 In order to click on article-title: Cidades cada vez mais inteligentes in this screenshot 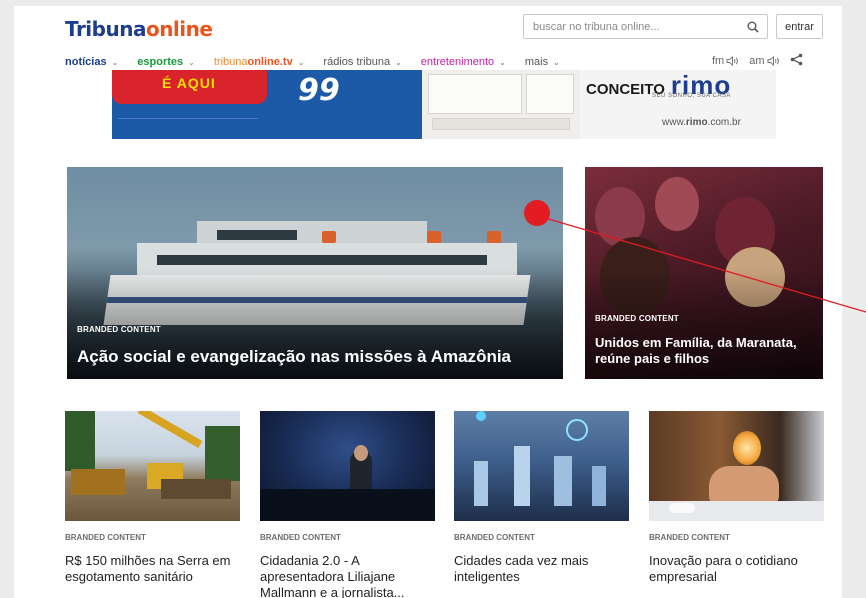, I will do `click(541, 569)`.